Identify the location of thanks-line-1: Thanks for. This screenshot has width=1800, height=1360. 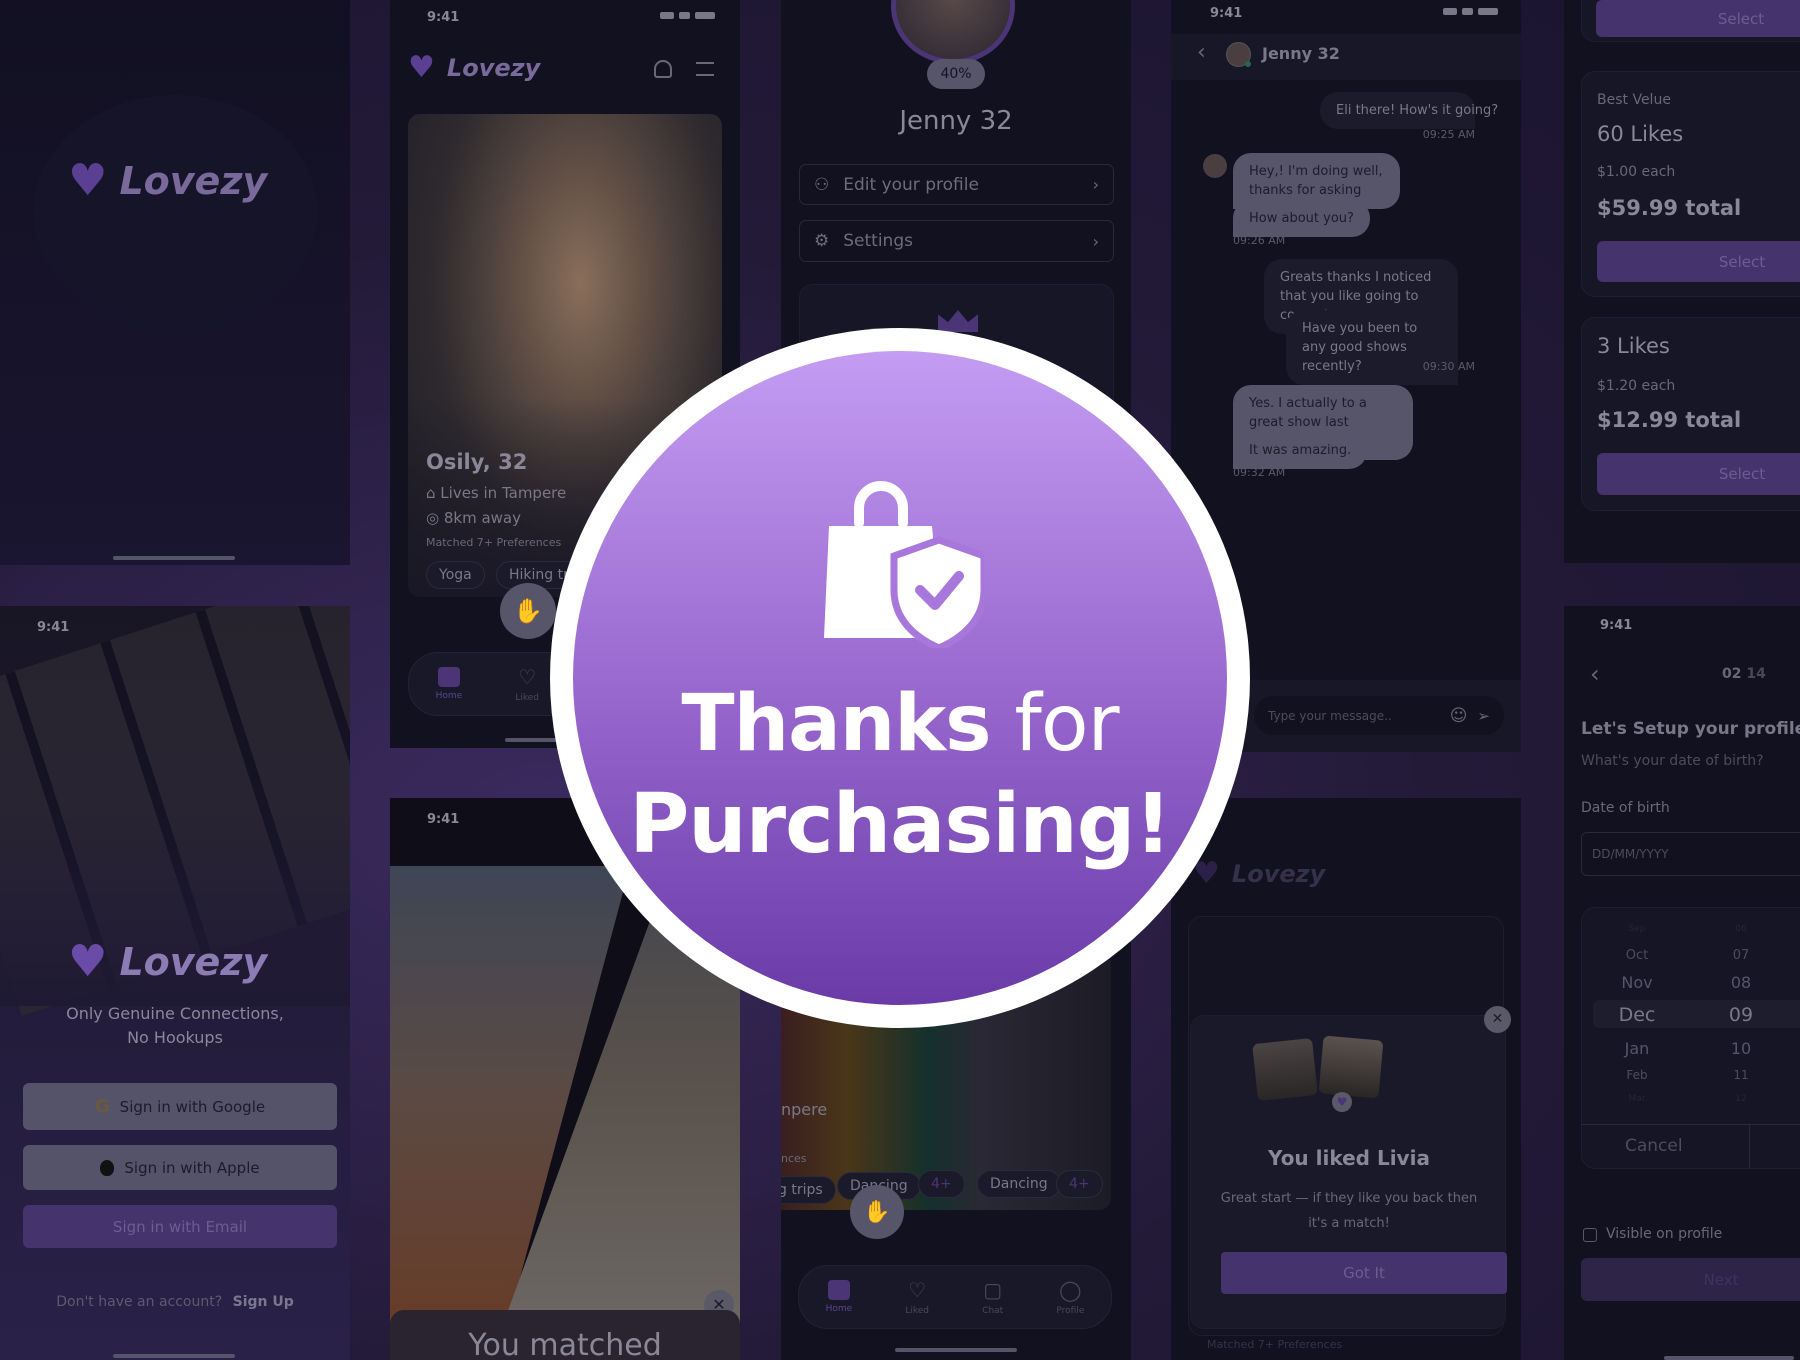
(900, 724).